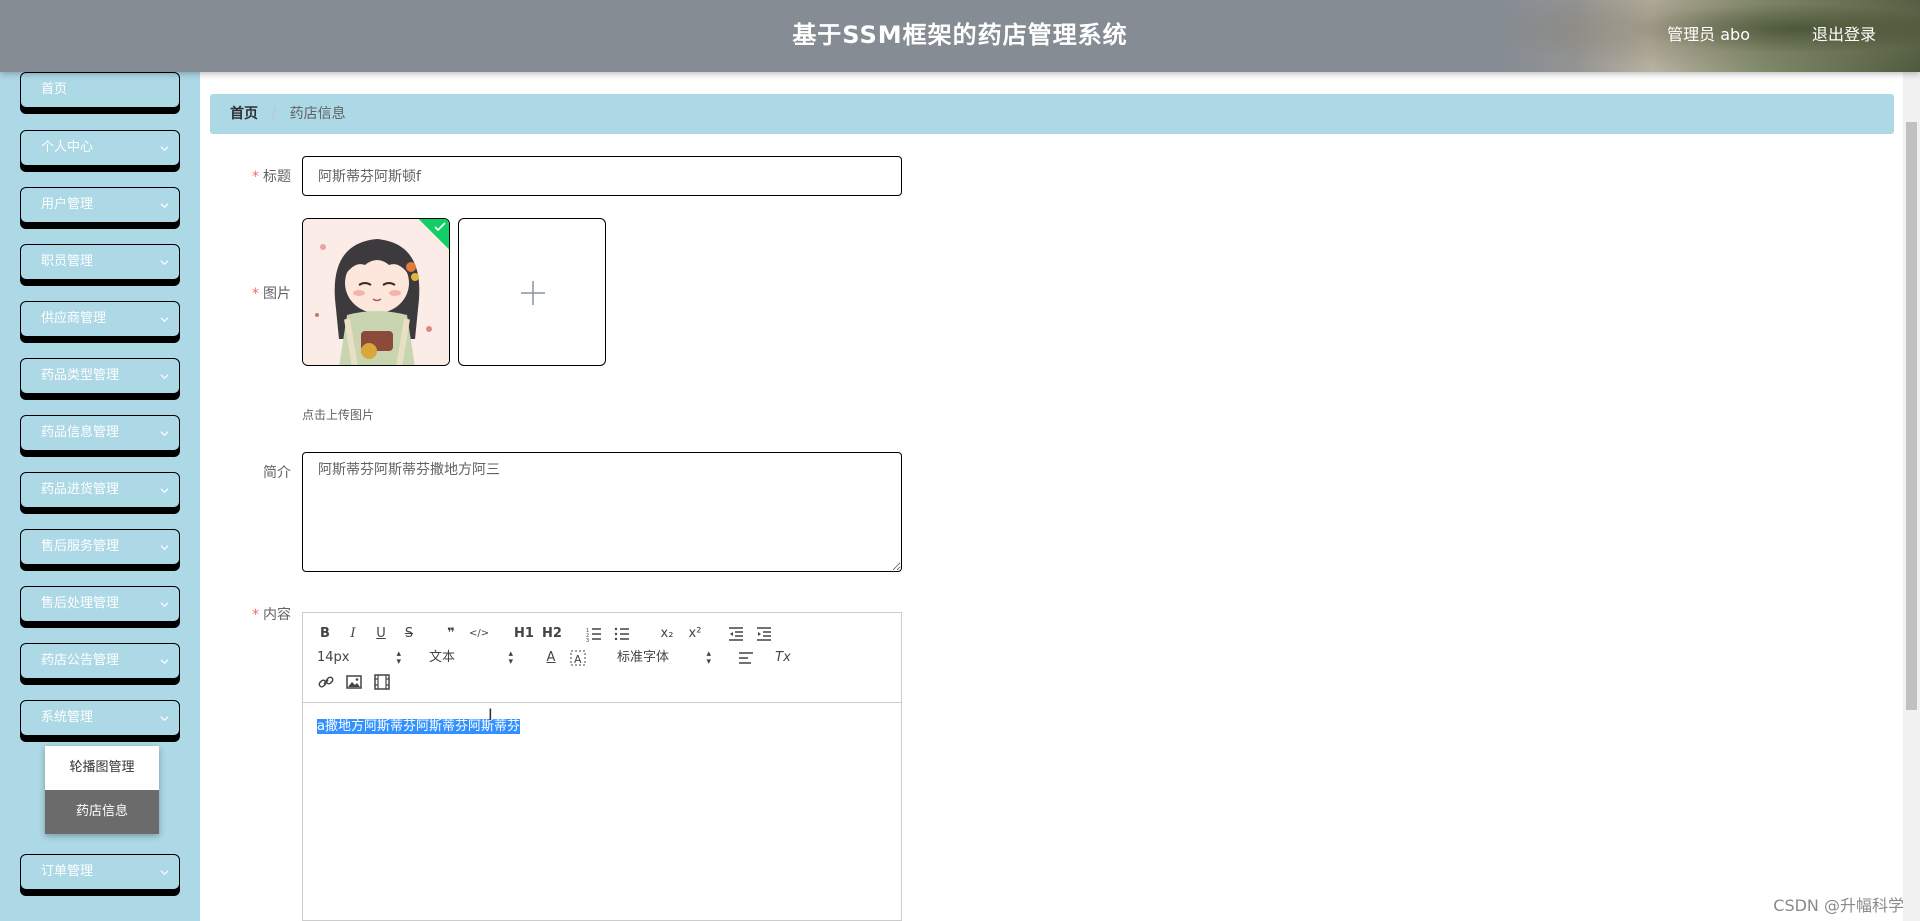 The height and width of the screenshot is (921, 1920). What do you see at coordinates (440, 227) in the screenshot?
I see `check-icon` at bounding box center [440, 227].